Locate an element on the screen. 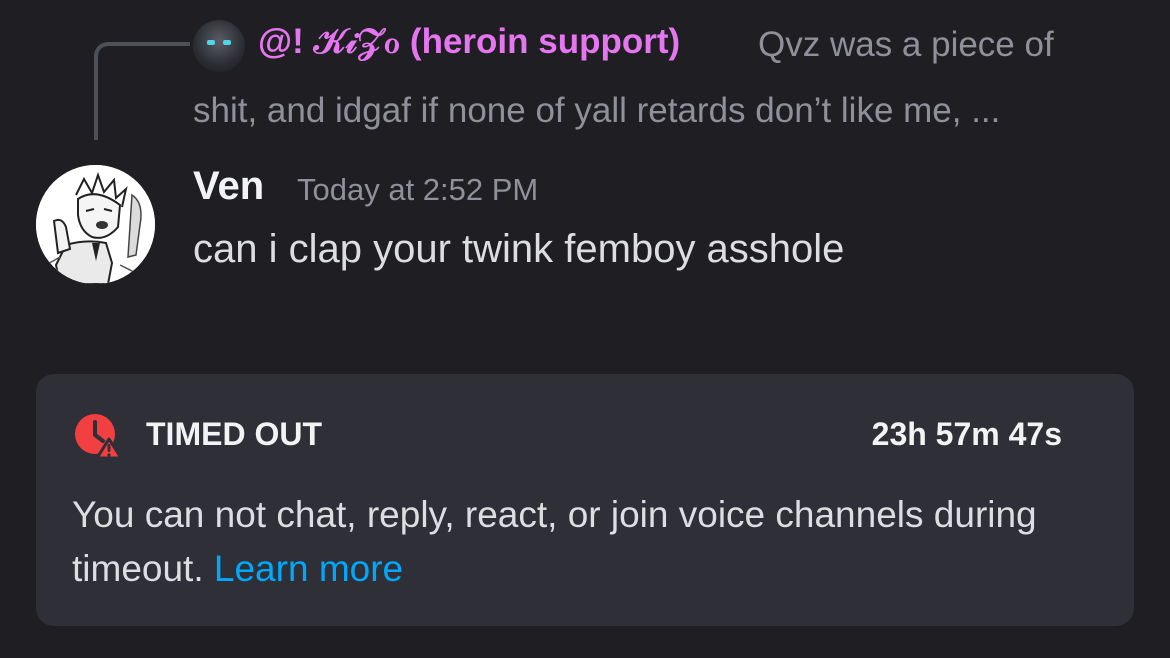 The image size is (1170, 658). clock-alert-icon is located at coordinates (98, 437).